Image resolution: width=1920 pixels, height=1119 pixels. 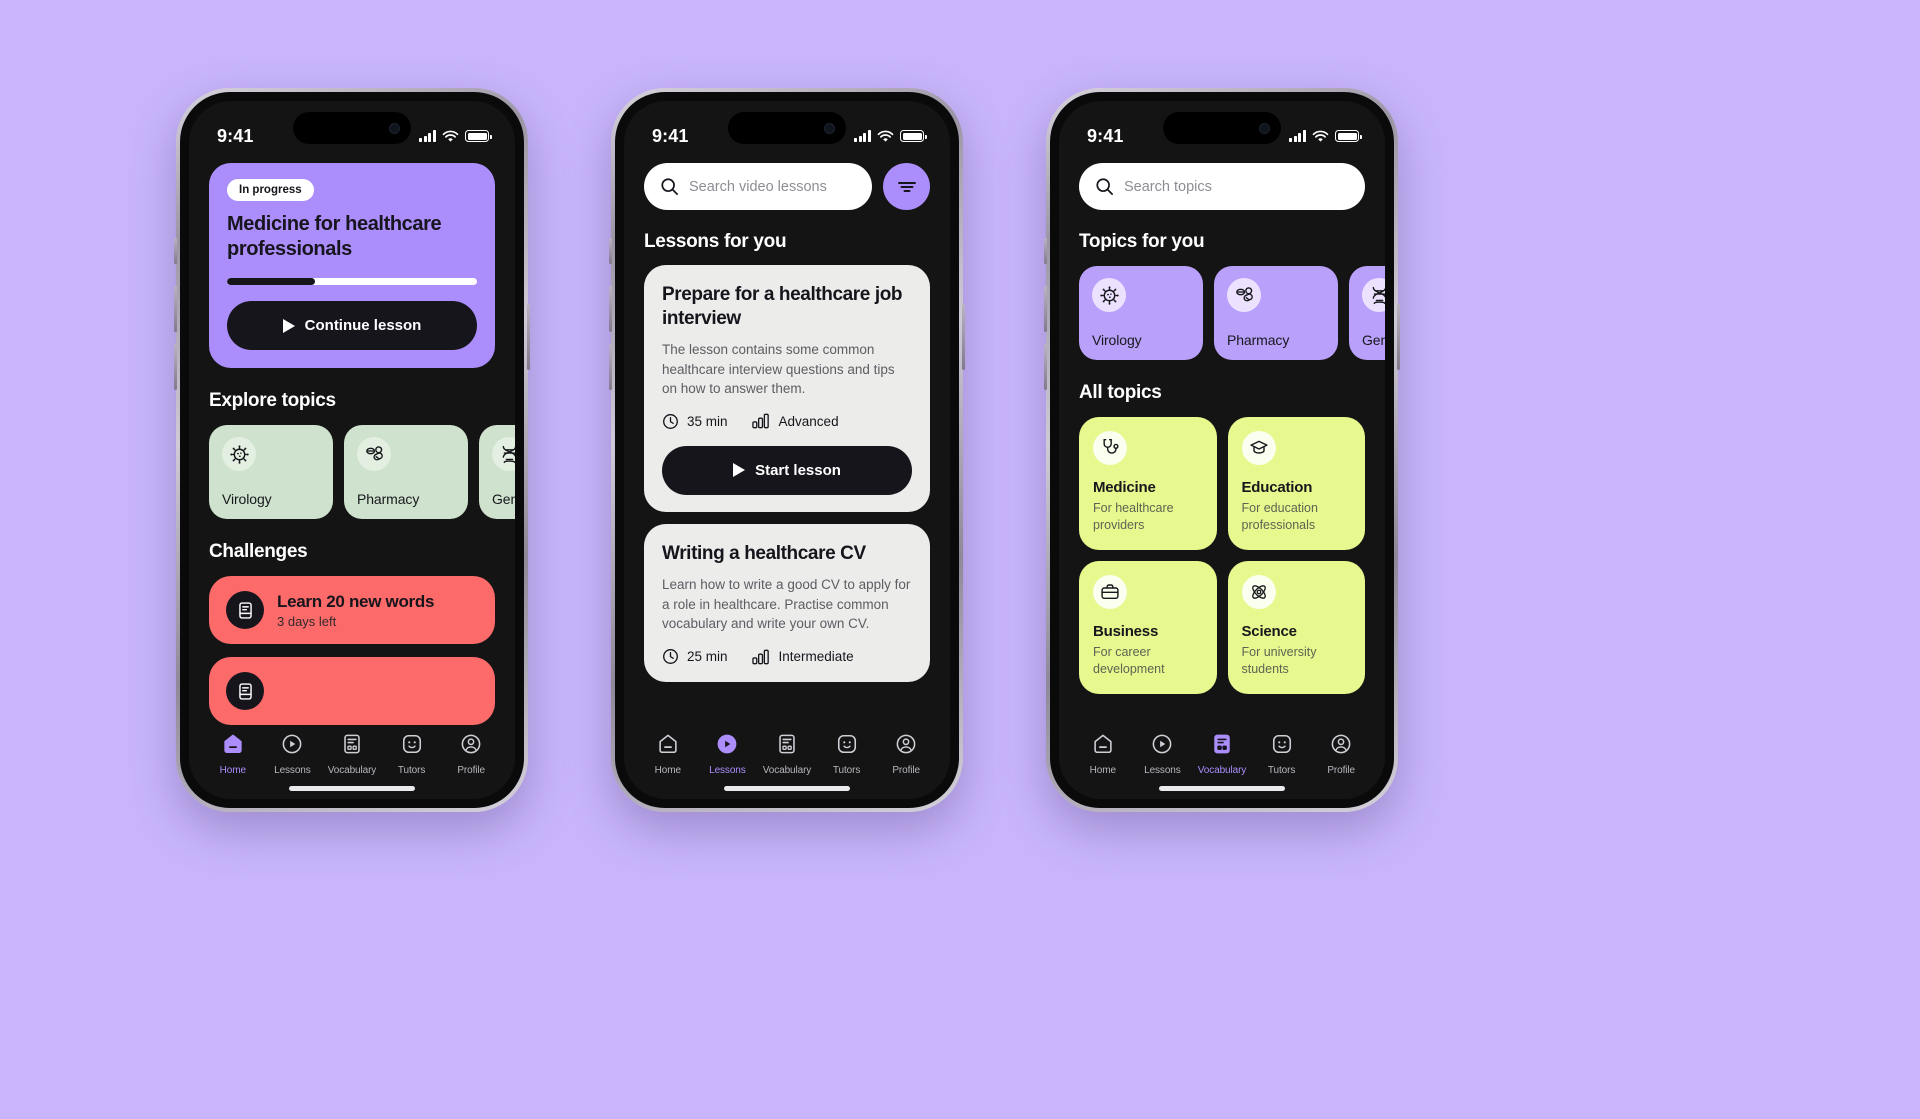 I want to click on lesson-level: Intermediate, so click(x=802, y=657).